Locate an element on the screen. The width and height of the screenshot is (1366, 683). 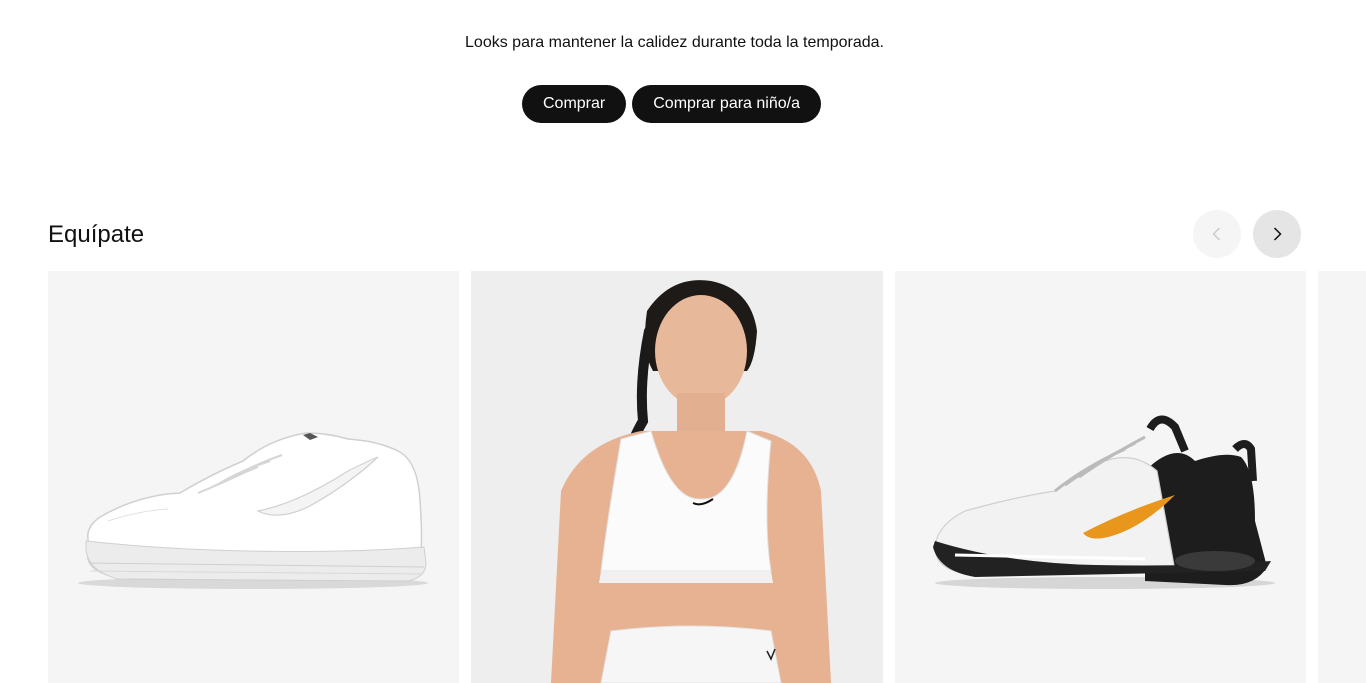
product-card is located at coordinates (1342, 477).